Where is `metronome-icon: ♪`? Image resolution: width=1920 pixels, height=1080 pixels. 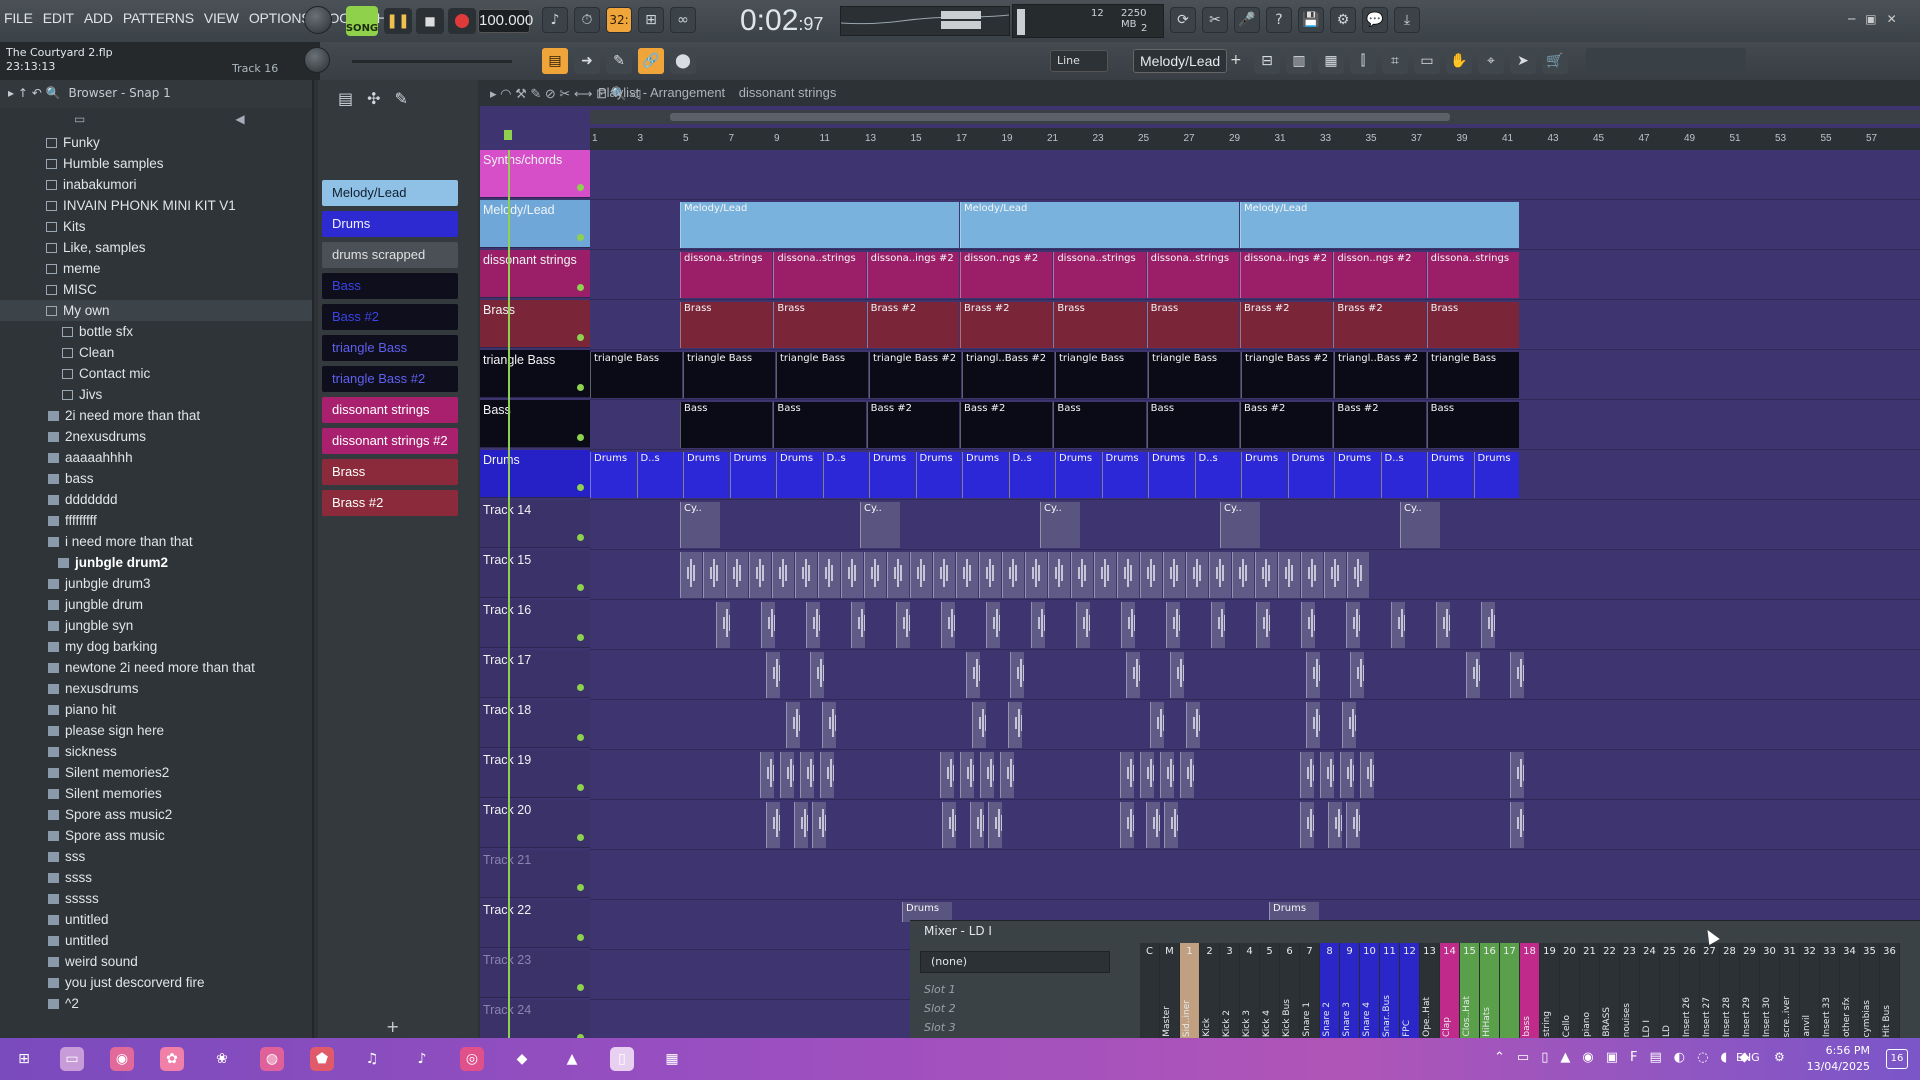 metronome-icon: ♪ is located at coordinates (555, 20).